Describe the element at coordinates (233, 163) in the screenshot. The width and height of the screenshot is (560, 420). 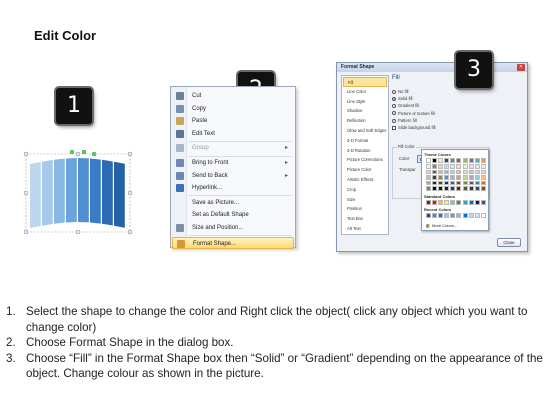
I see `menu-item-bring-to-front: Bring to Front ▸` at that location.